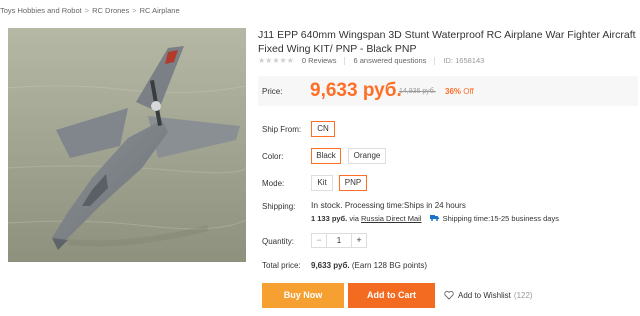  What do you see at coordinates (354, 218) in the screenshot?
I see `shipping-via: via` at bounding box center [354, 218].